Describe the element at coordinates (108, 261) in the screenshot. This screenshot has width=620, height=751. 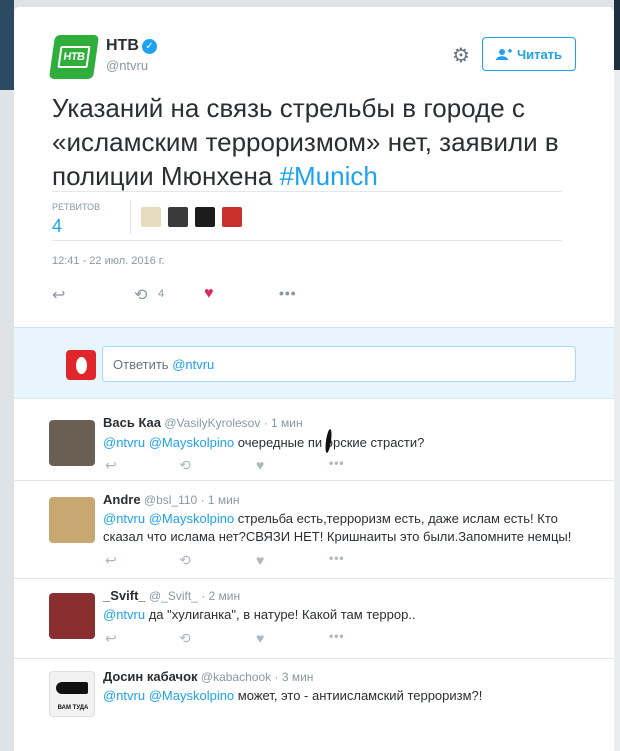
I see `tweet-timestamp: 12:41 - 22 июл. 2016 г.` at that location.